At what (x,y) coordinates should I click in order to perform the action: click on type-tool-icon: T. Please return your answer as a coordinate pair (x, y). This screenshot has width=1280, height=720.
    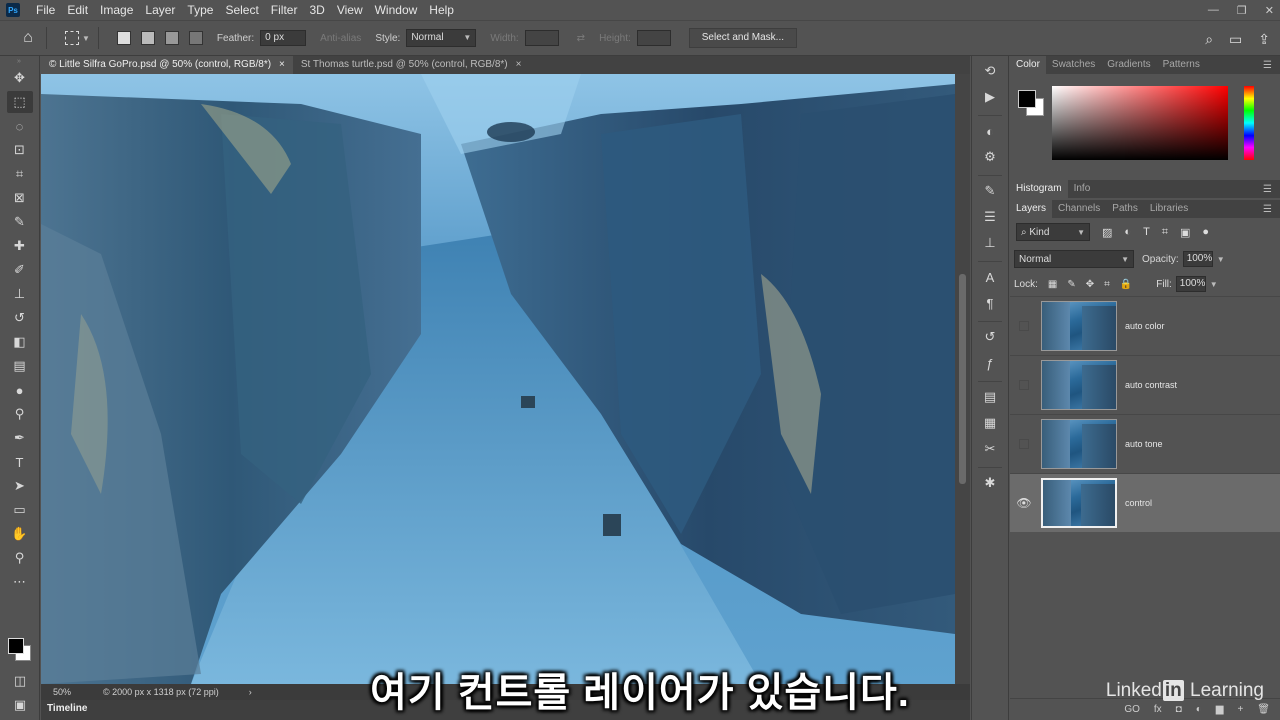
    Looking at the image, I should click on (20, 462).